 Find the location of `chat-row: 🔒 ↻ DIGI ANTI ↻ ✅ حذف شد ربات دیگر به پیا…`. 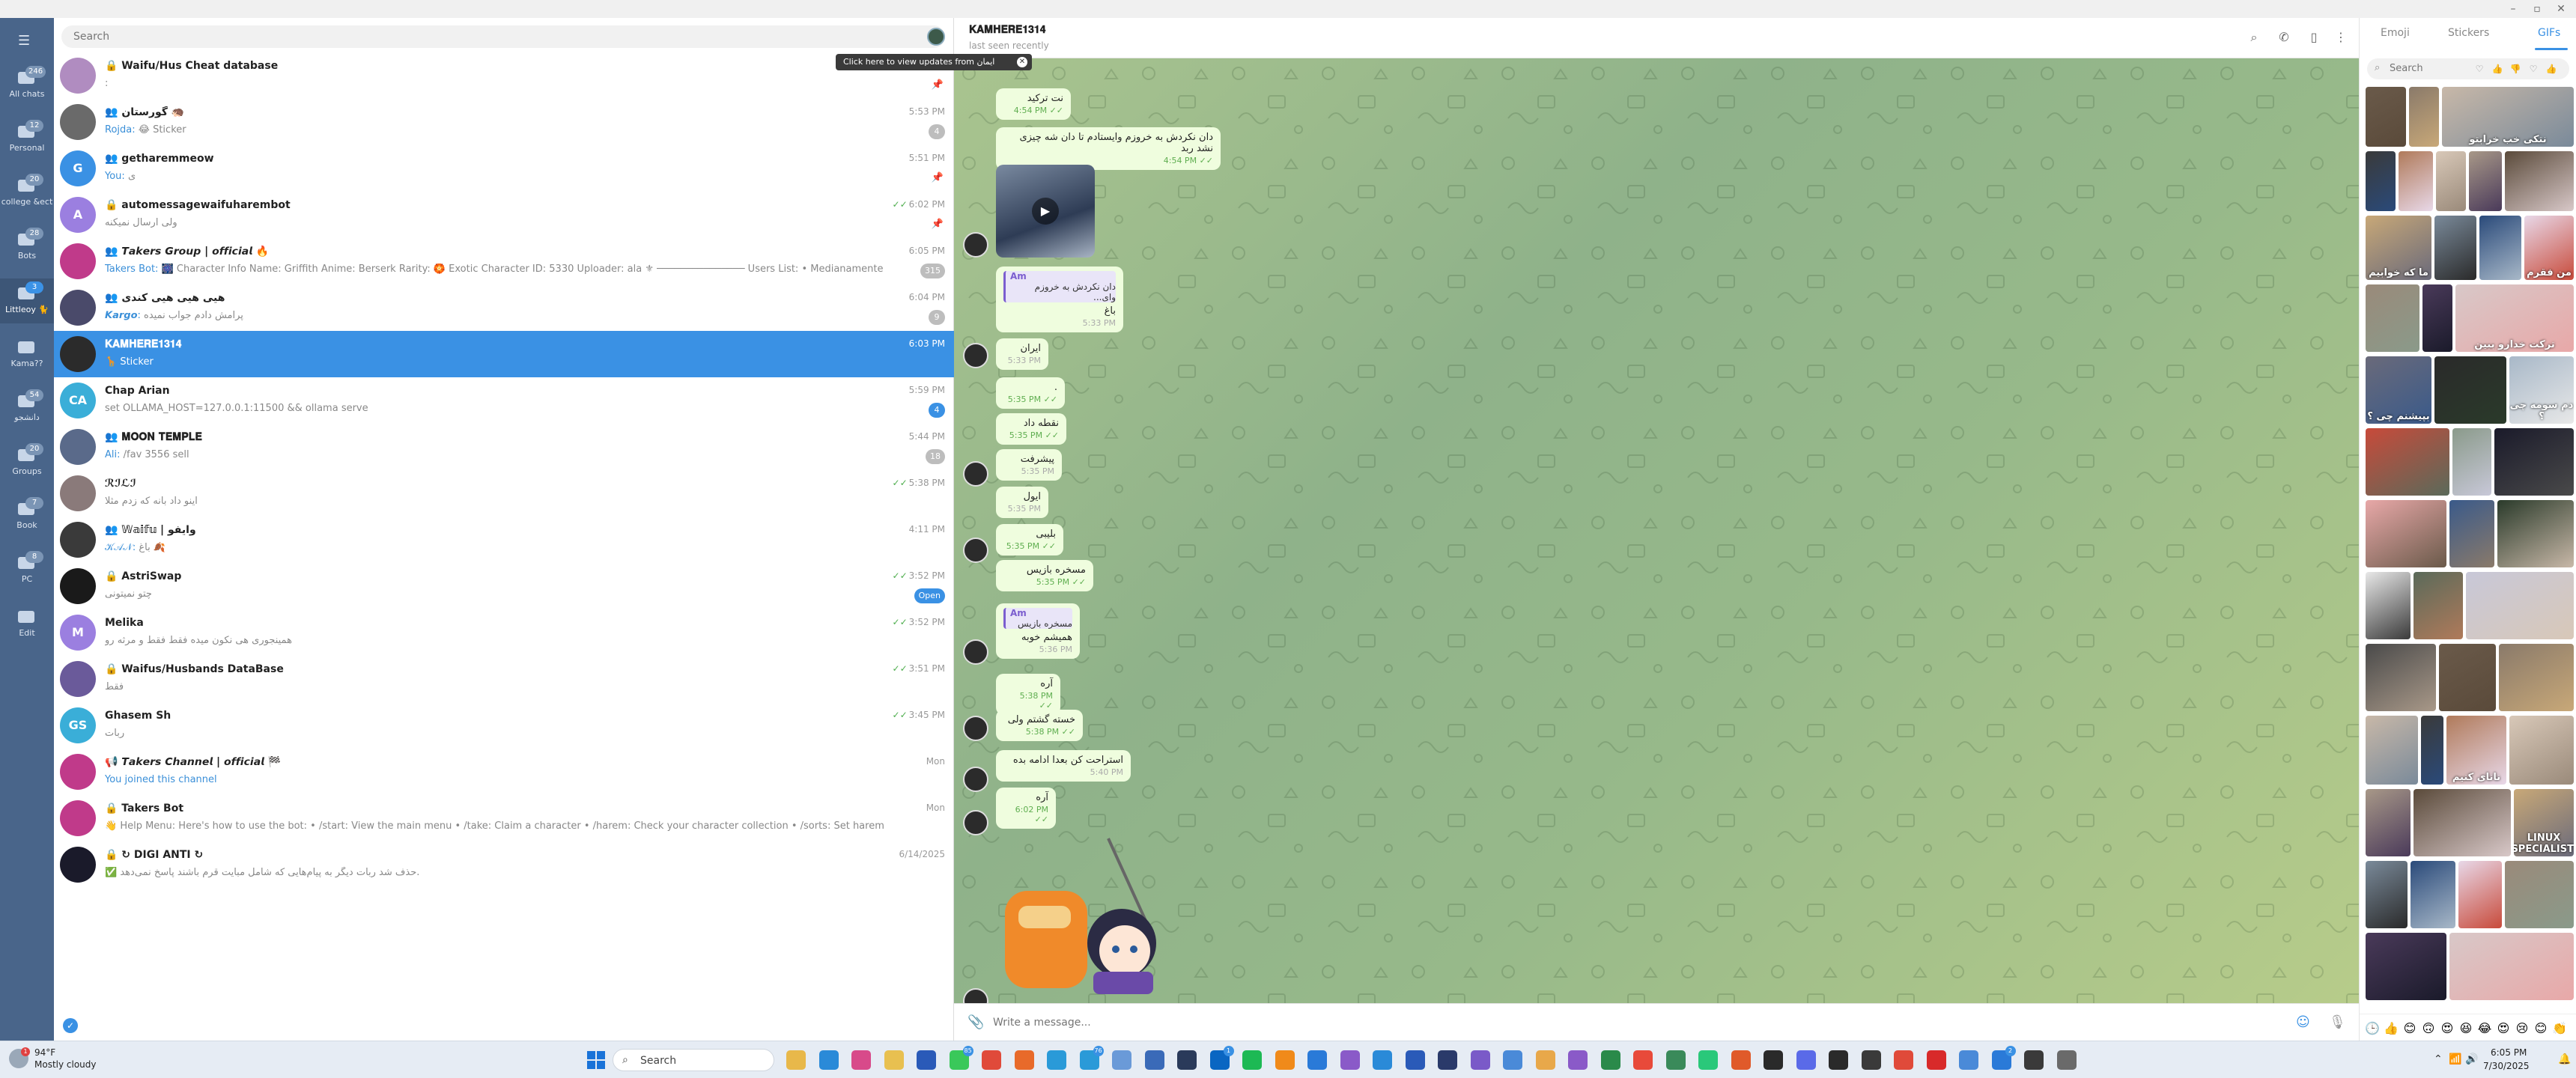

chat-row: 🔒 ↻ DIGI ANTI ↻ ✅ حذف شد ربات دیگر به پیا… is located at coordinates (504, 864).